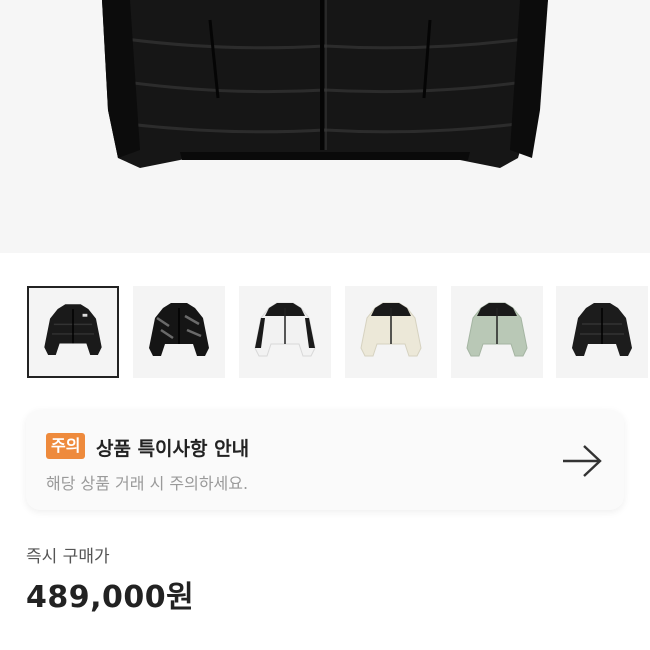  What do you see at coordinates (179, 332) in the screenshot?
I see `thumbnail-shiny-black-jacket` at bounding box center [179, 332].